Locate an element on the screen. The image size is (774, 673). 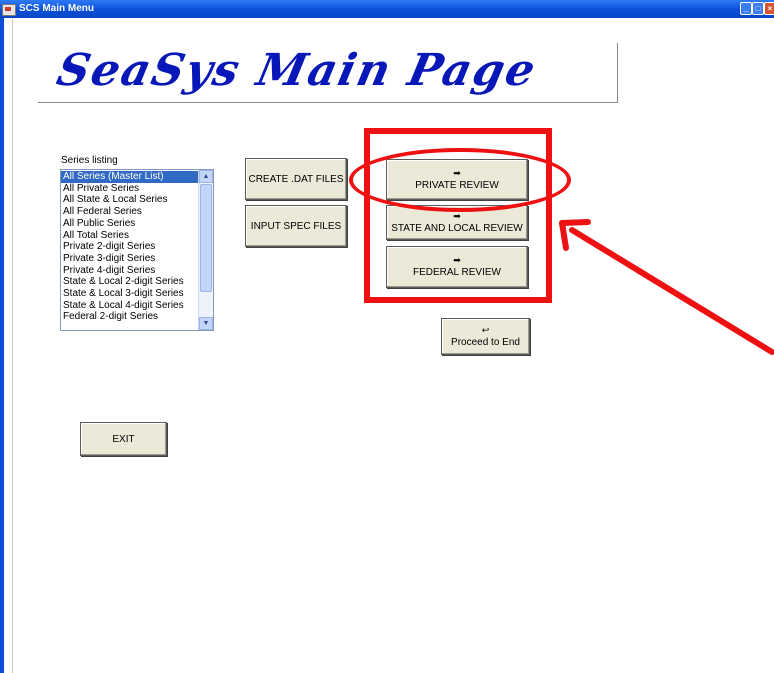
private-review-button: ➡ PRIVATE REVIEW is located at coordinates (457, 179).